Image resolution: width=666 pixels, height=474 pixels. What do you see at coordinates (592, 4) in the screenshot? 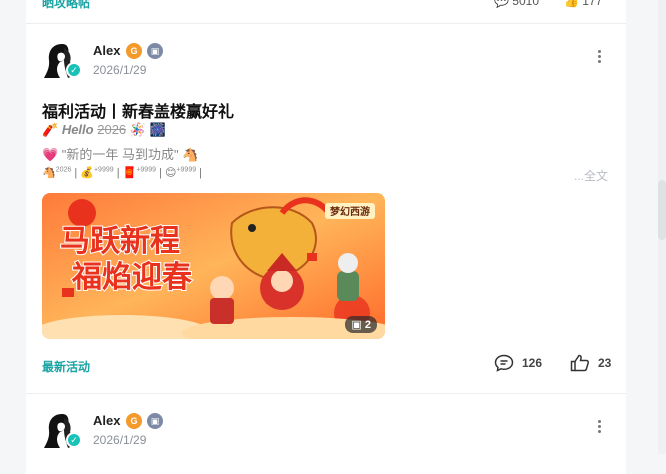
I see `like-count: 177` at bounding box center [592, 4].